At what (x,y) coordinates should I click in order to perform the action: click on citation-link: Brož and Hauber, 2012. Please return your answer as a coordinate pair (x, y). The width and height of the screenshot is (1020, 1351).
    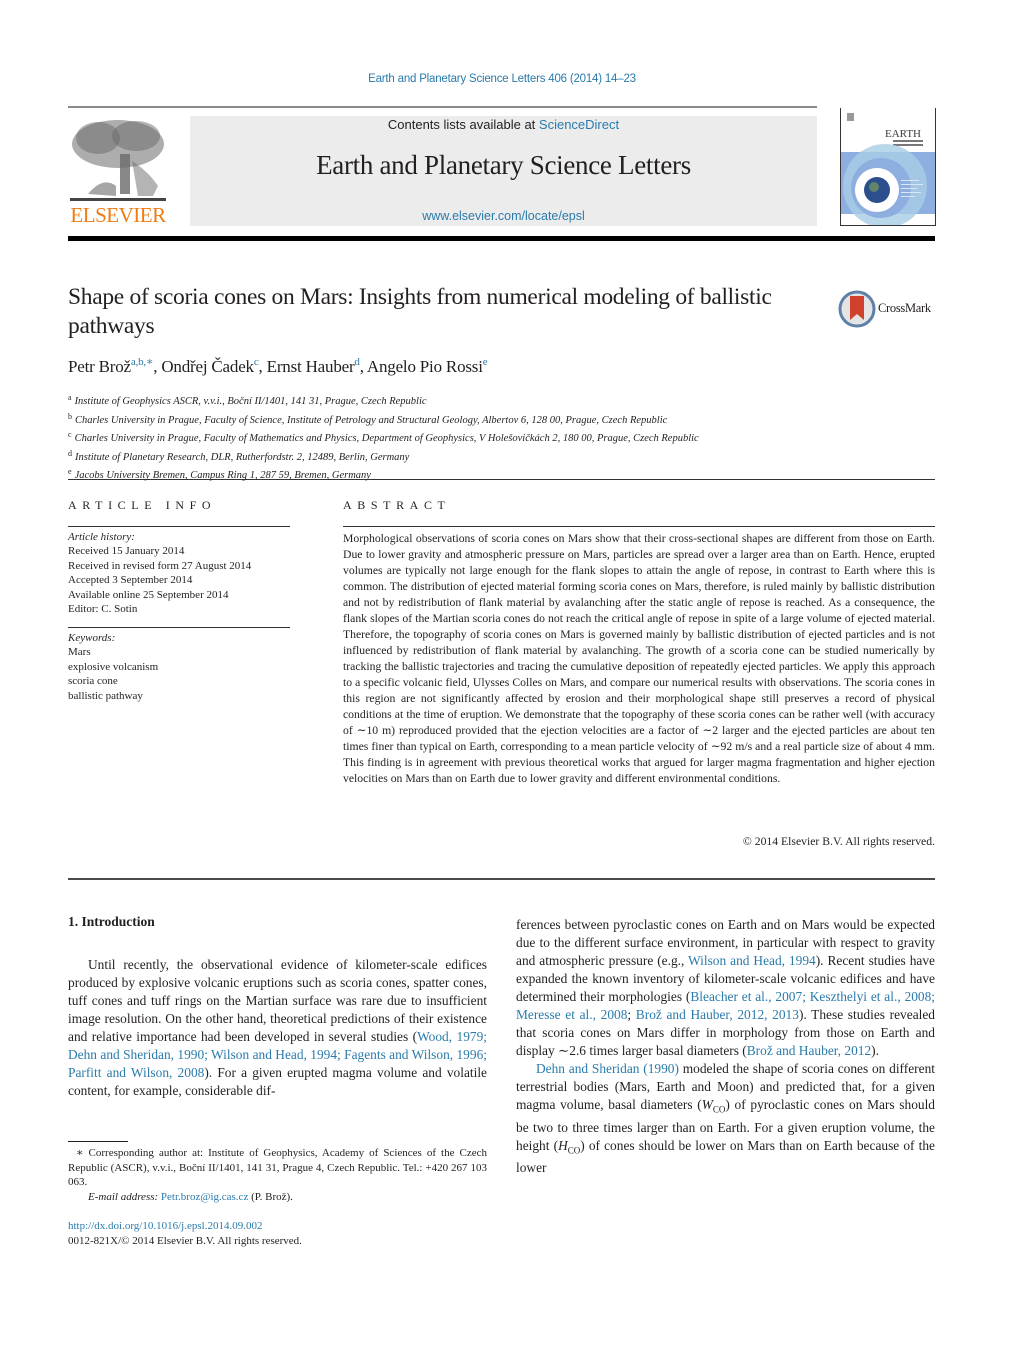
    Looking at the image, I should click on (809, 1050).